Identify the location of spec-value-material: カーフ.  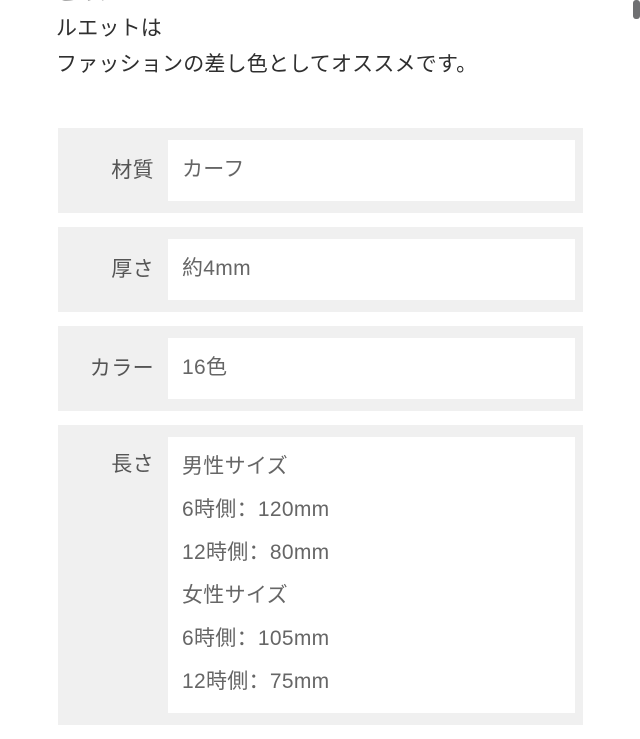
(371, 170).